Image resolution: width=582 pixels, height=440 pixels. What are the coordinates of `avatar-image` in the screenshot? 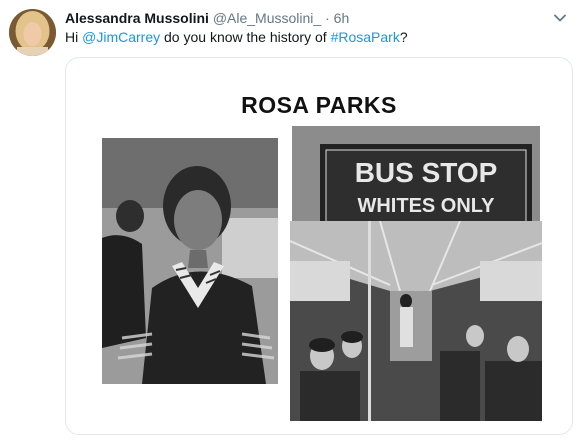 It's located at (32, 32).